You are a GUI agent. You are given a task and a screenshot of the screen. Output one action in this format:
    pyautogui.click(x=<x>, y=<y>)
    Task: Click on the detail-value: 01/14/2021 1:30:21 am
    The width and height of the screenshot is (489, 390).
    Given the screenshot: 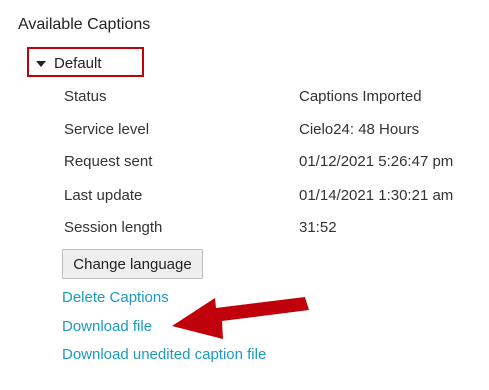 What is the action you would take?
    pyautogui.click(x=376, y=195)
    